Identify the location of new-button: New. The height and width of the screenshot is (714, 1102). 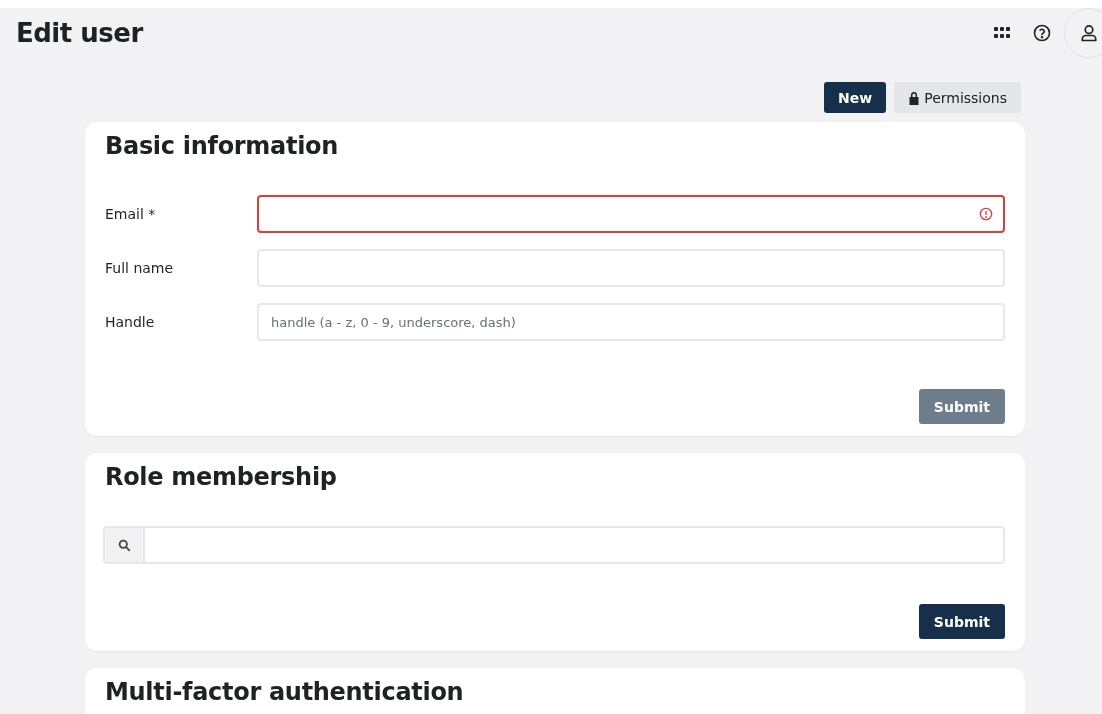
(855, 97).